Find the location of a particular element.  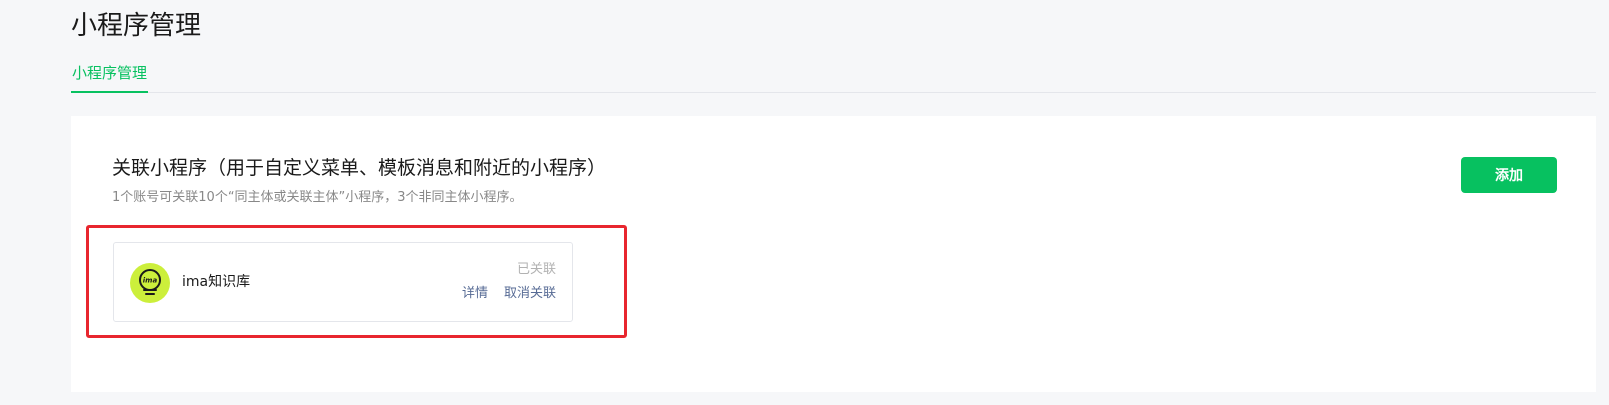

app-actions: 详情 取消关联 is located at coordinates (509, 294).